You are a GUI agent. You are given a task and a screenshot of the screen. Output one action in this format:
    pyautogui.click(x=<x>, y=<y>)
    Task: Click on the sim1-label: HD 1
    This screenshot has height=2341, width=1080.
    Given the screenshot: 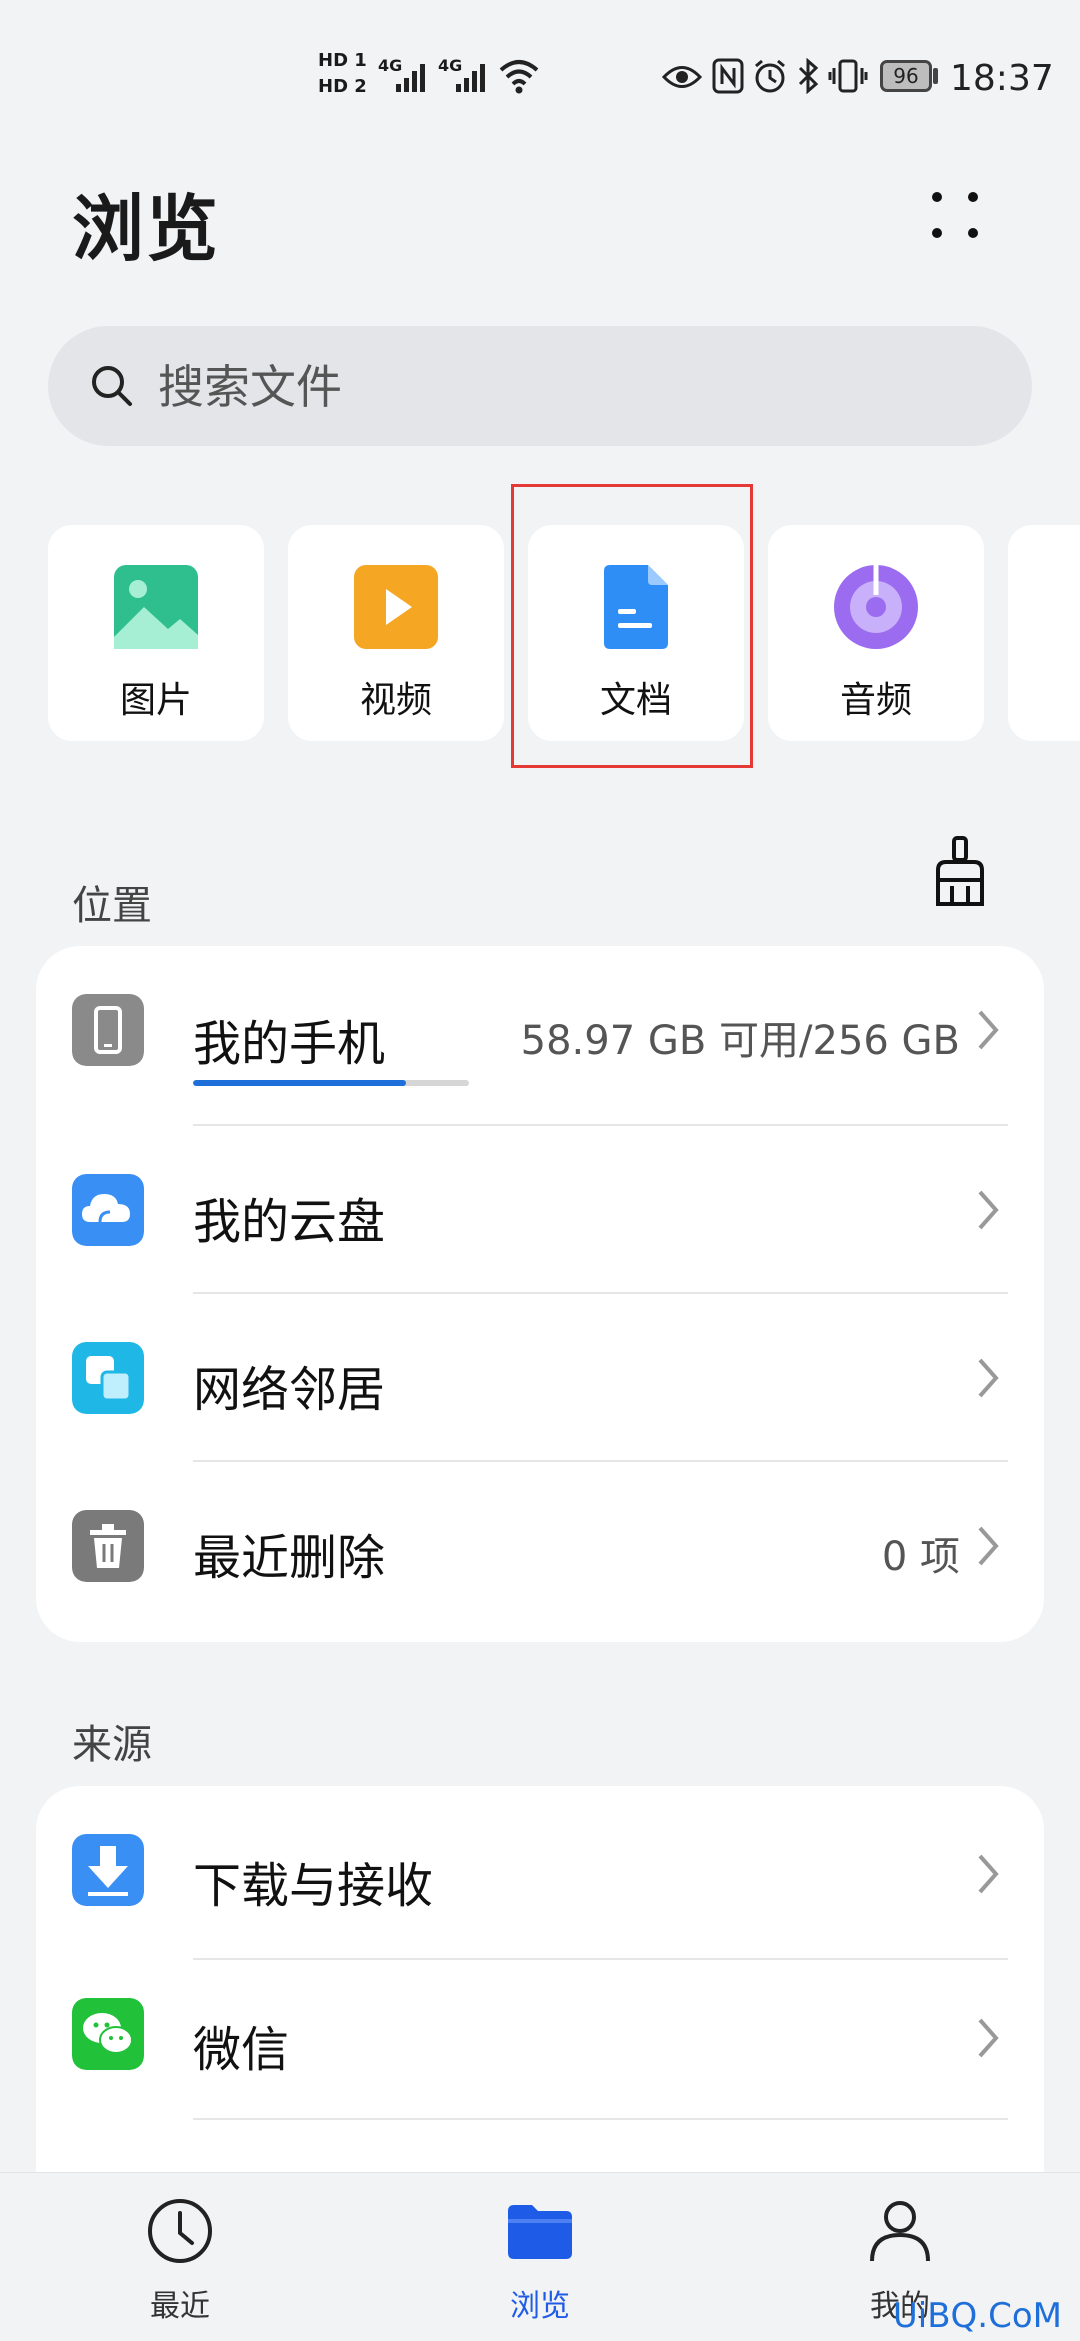 What is the action you would take?
    pyautogui.click(x=342, y=60)
    